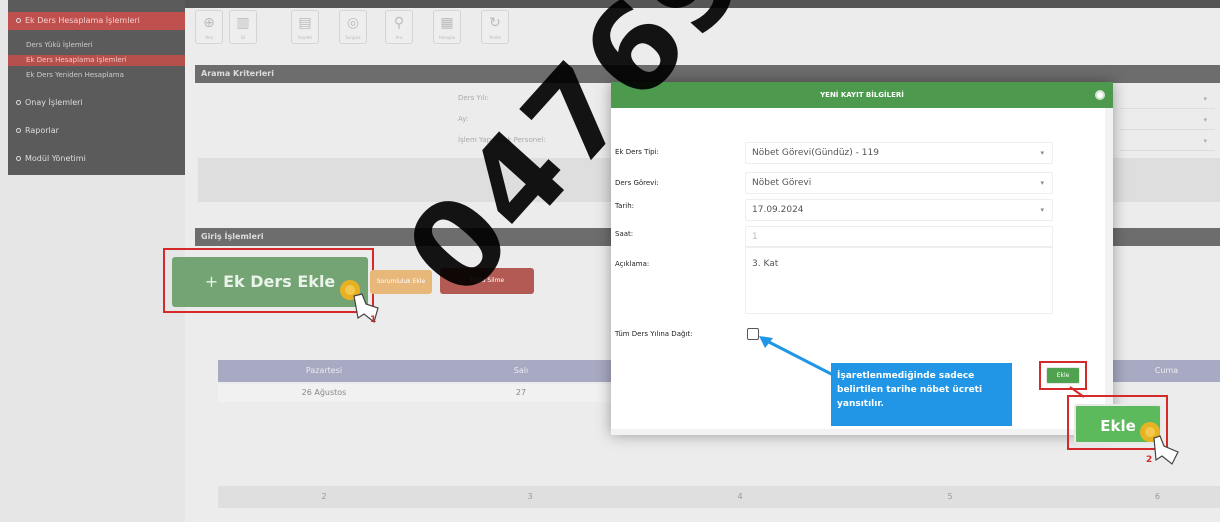 The image size is (1220, 522). I want to click on refresh-icon: ◎, so click(353, 23).